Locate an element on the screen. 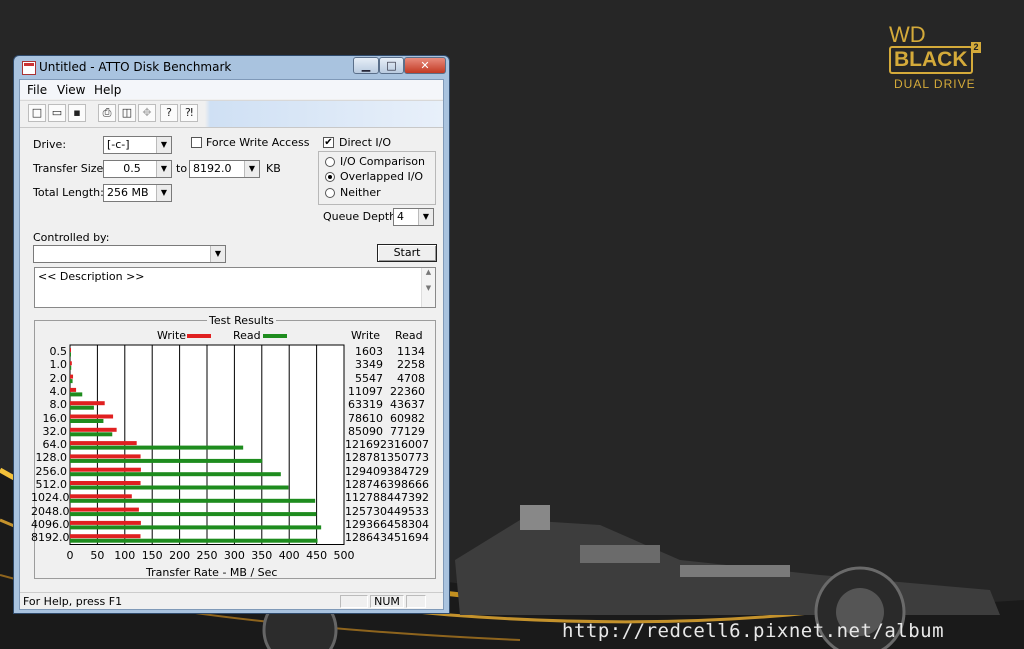  menu-bar: File View Help is located at coordinates (231, 89).